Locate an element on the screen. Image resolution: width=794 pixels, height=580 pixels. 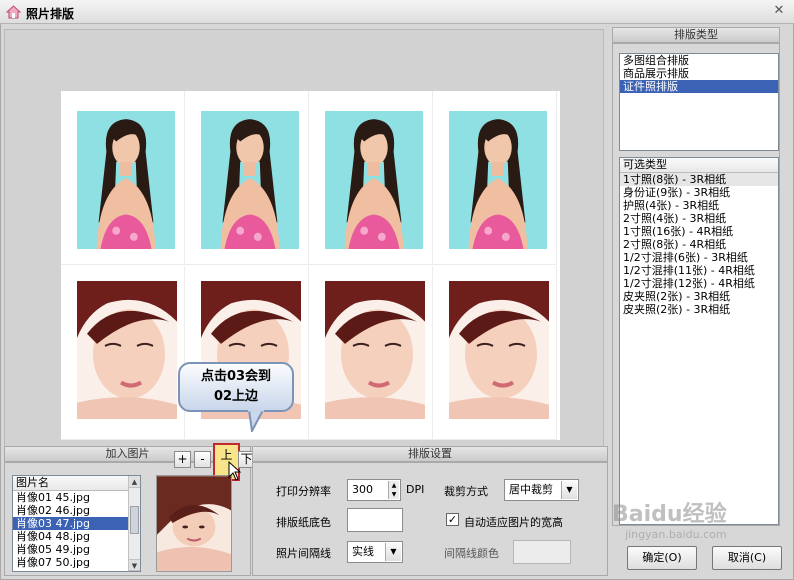
spacing-line-label: 照片间隔线 is located at coordinates (303, 553).